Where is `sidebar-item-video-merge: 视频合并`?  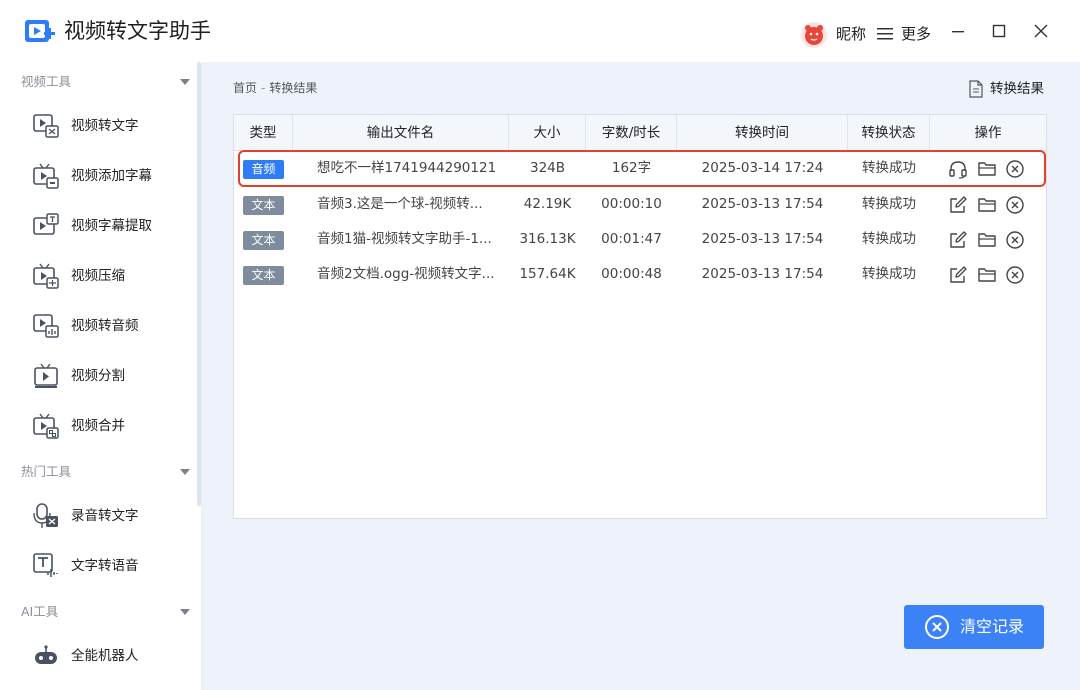
sidebar-item-video-merge: 视频合并 is located at coordinates (100, 426).